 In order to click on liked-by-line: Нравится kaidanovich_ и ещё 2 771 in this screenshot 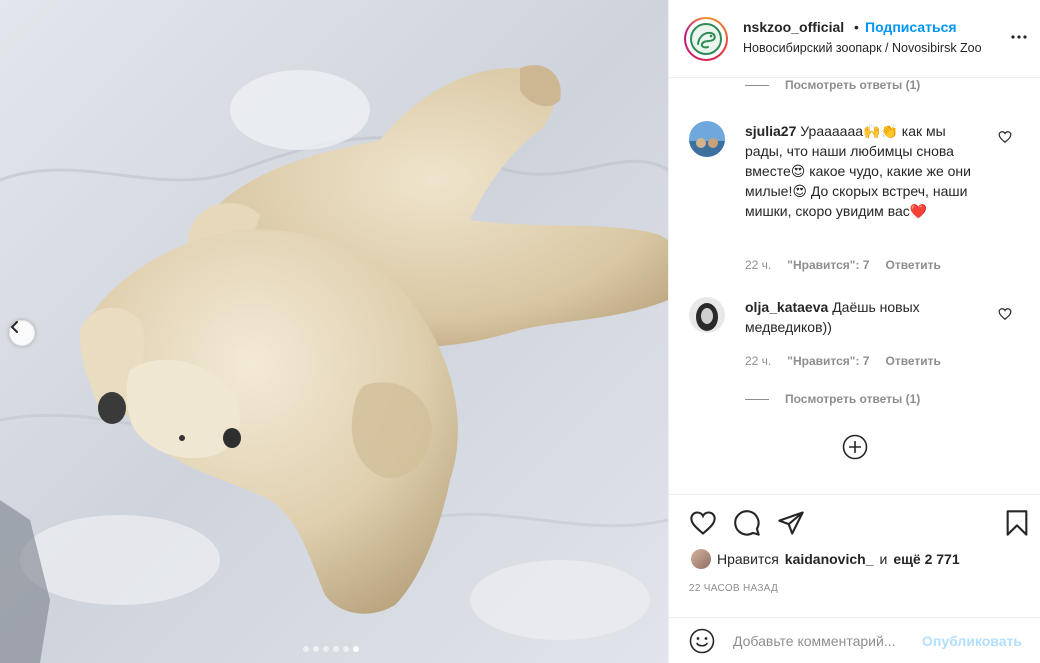, I will do `click(825, 559)`.